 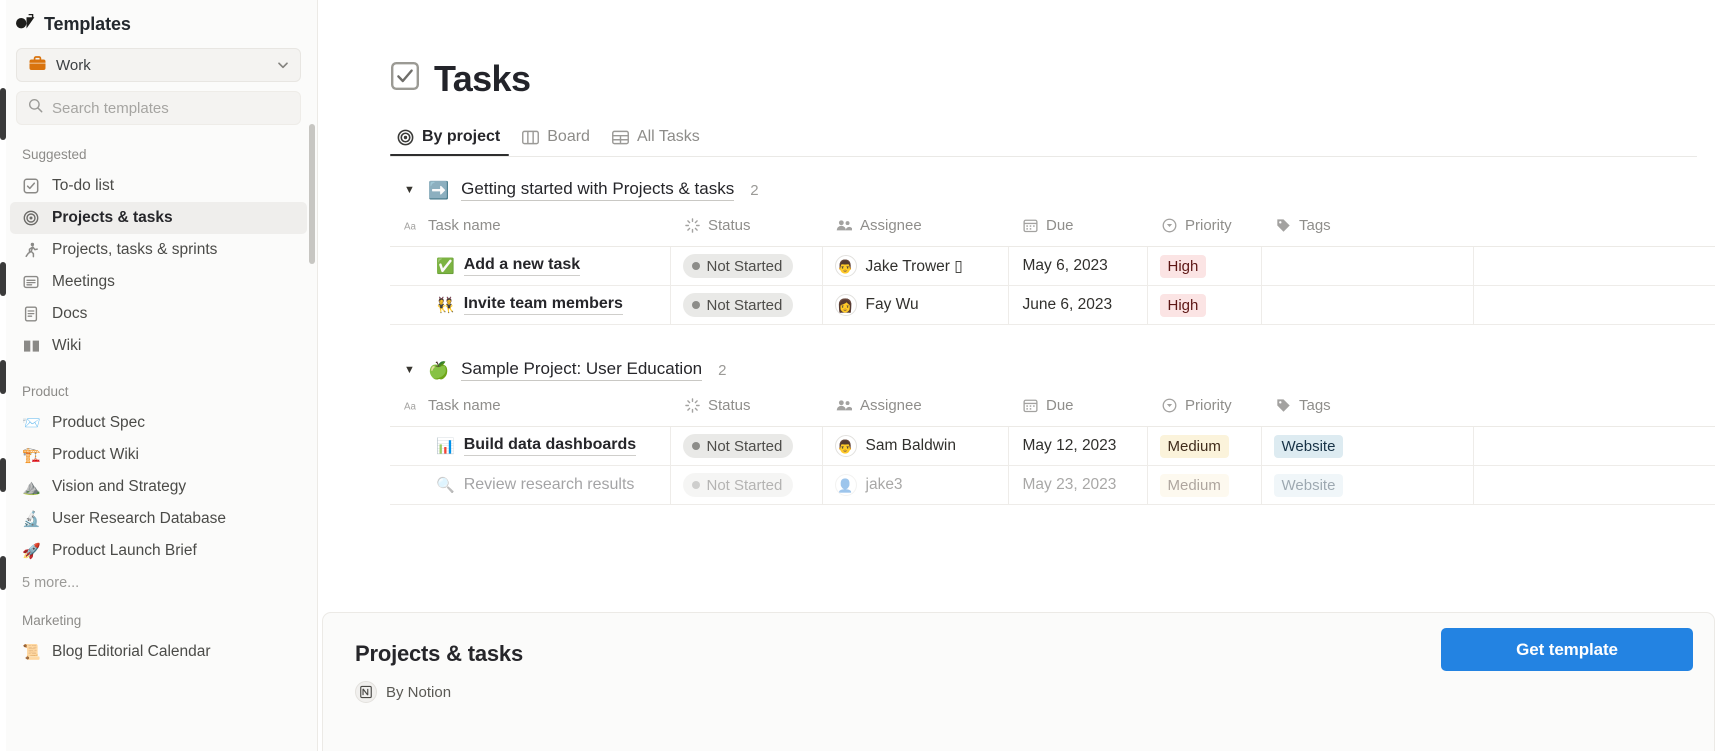 I want to click on cell-task-name: 👯 Invite team members, so click(x=530, y=305).